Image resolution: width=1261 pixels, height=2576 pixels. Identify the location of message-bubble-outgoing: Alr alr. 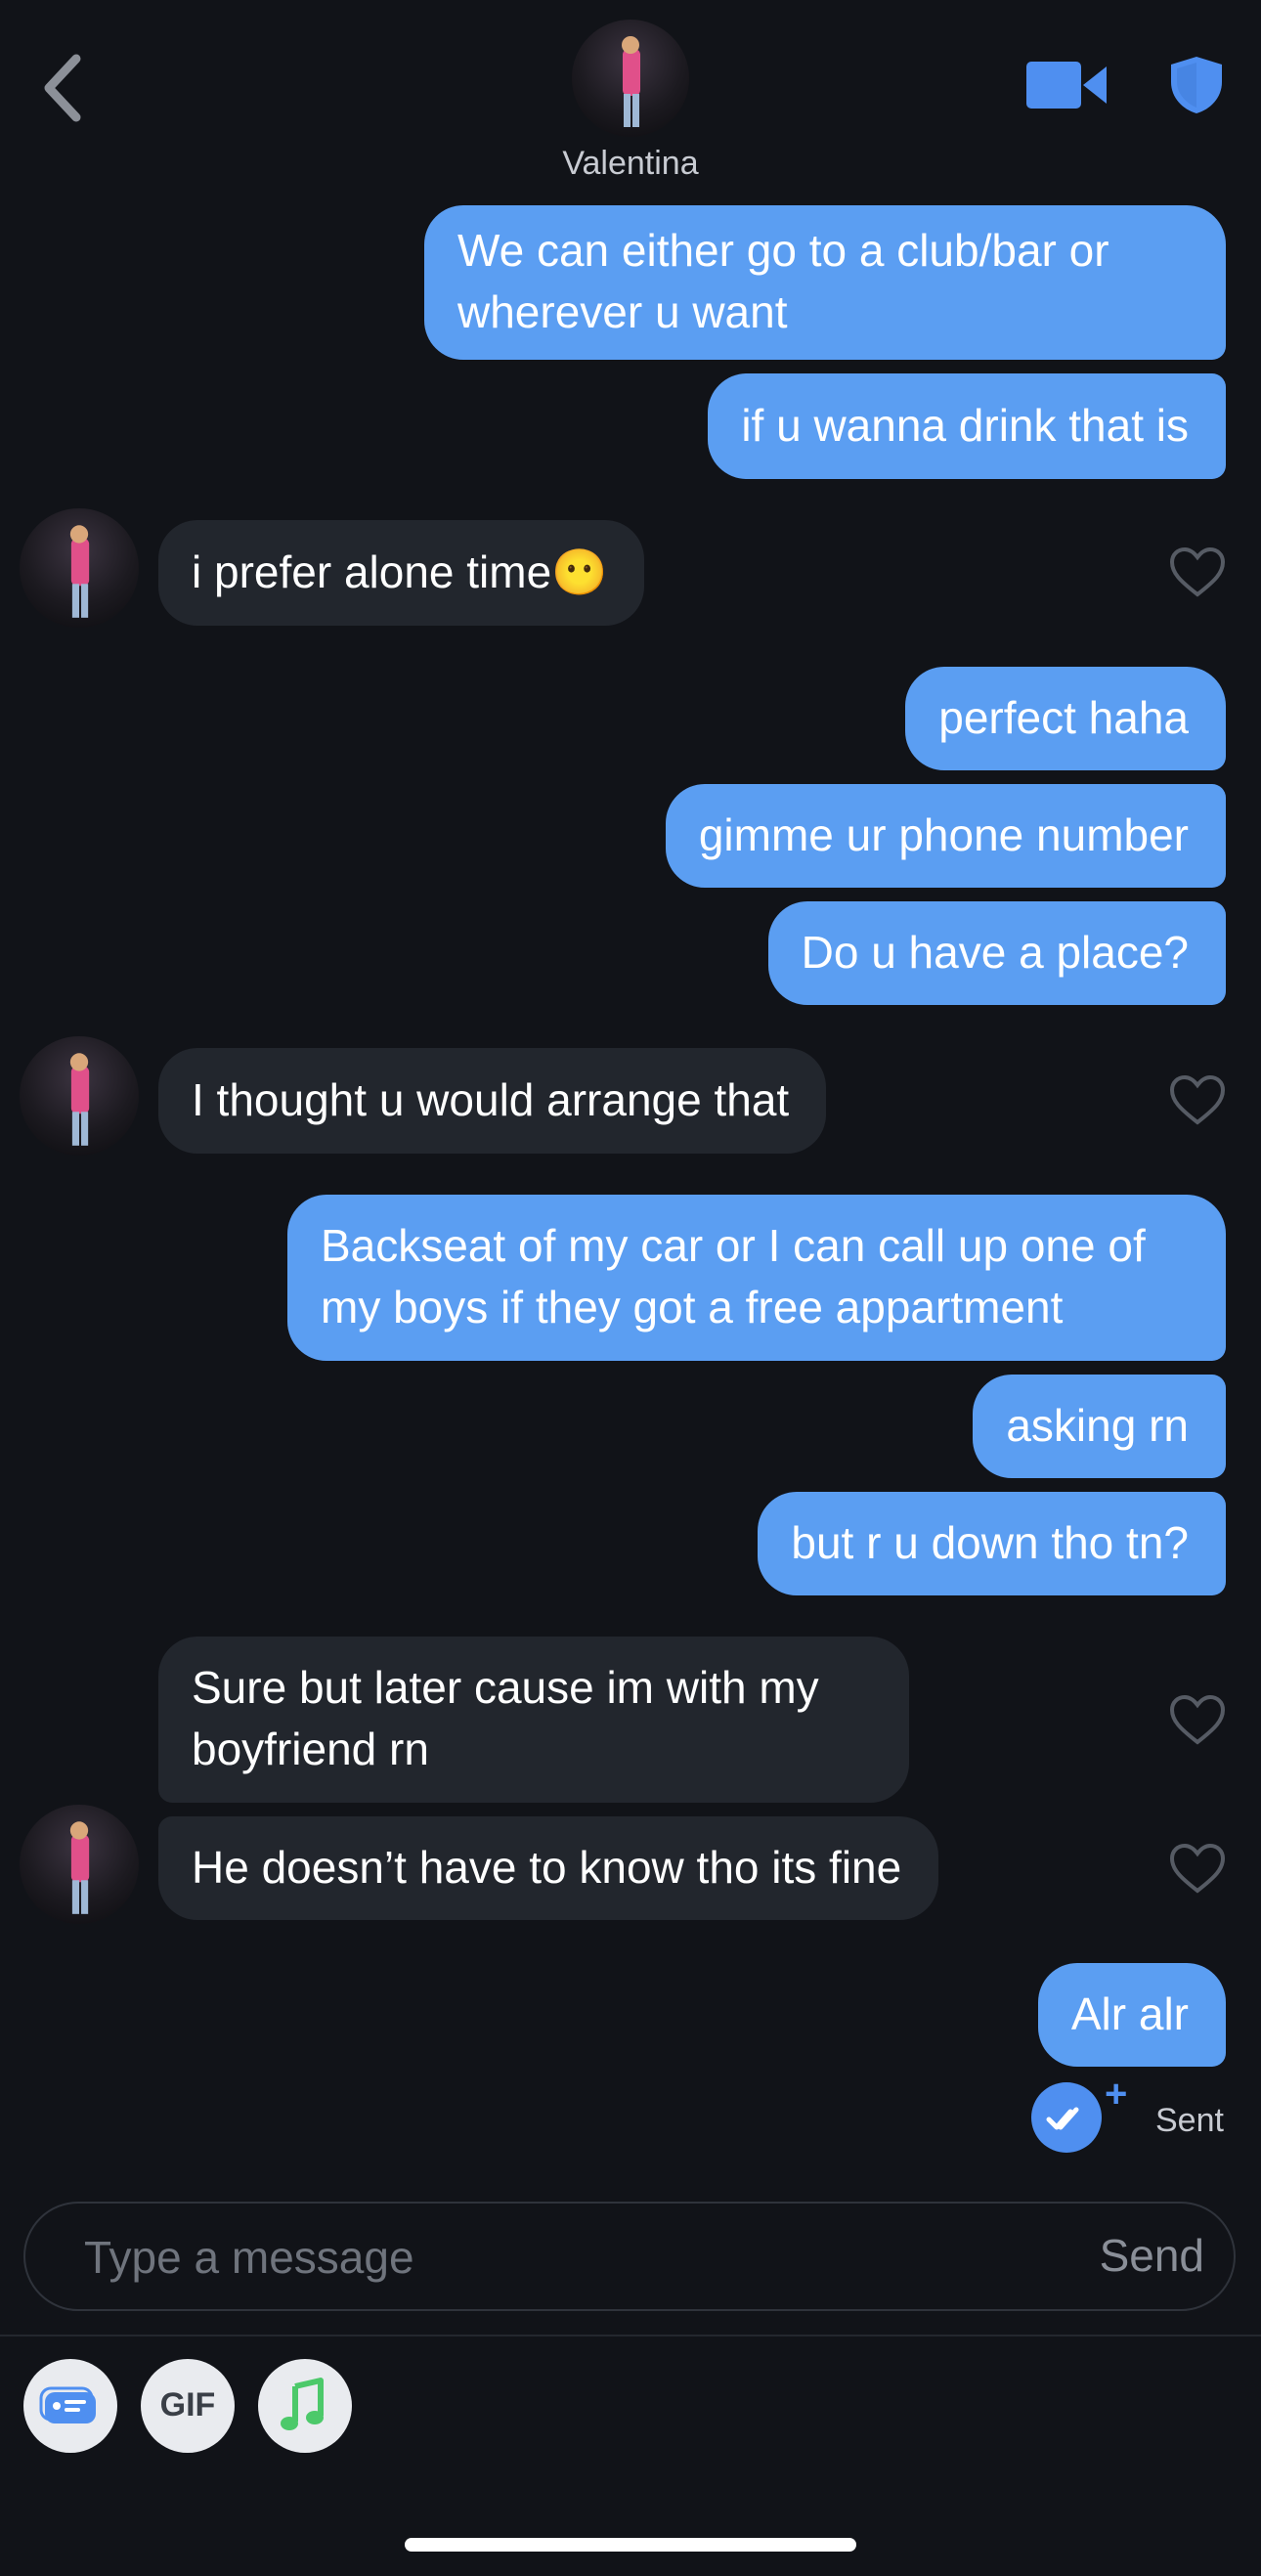
(1131, 2015).